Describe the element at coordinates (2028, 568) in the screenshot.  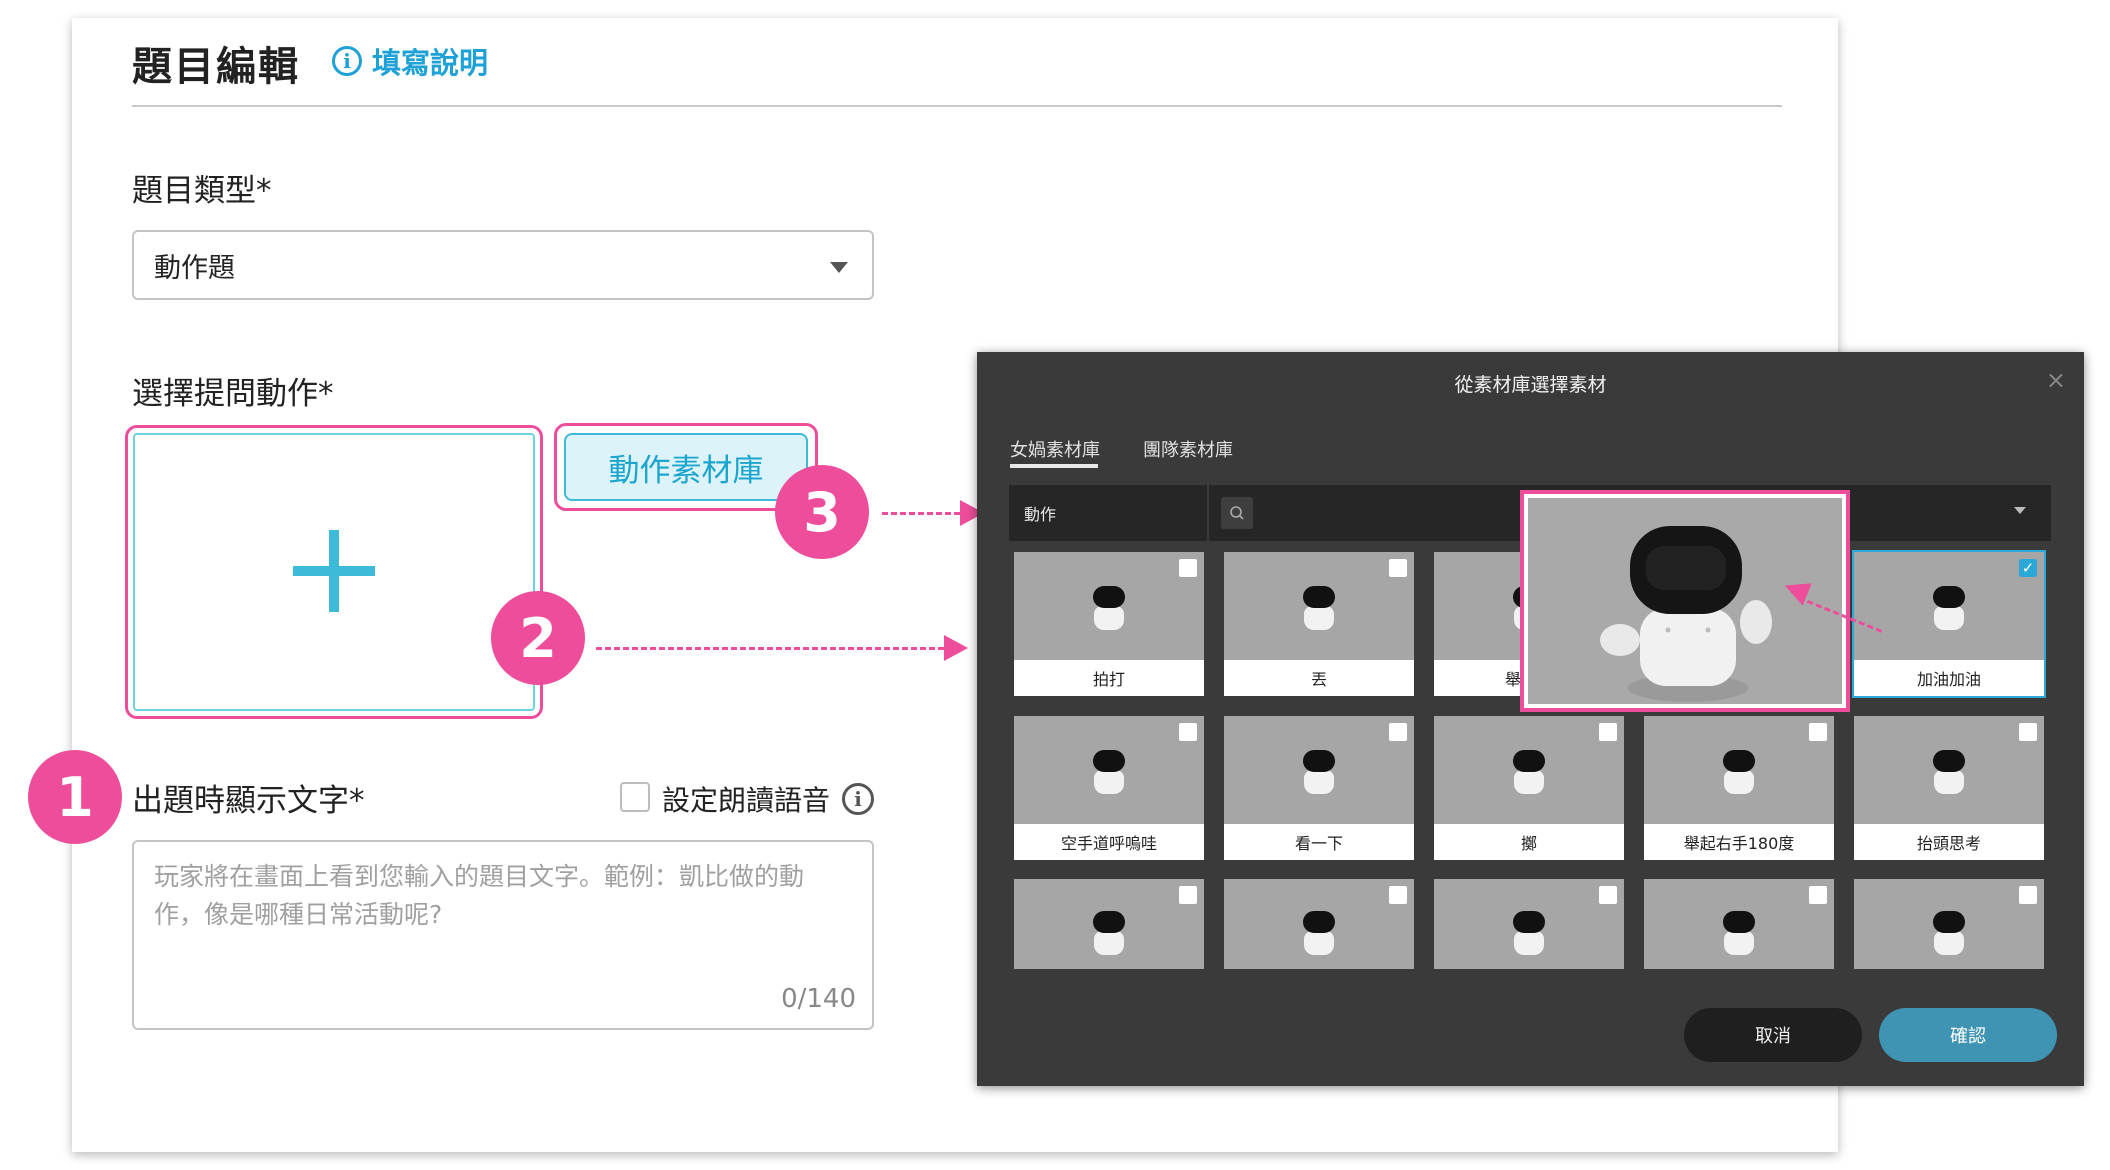
I see `asset-checkbox: ✓` at that location.